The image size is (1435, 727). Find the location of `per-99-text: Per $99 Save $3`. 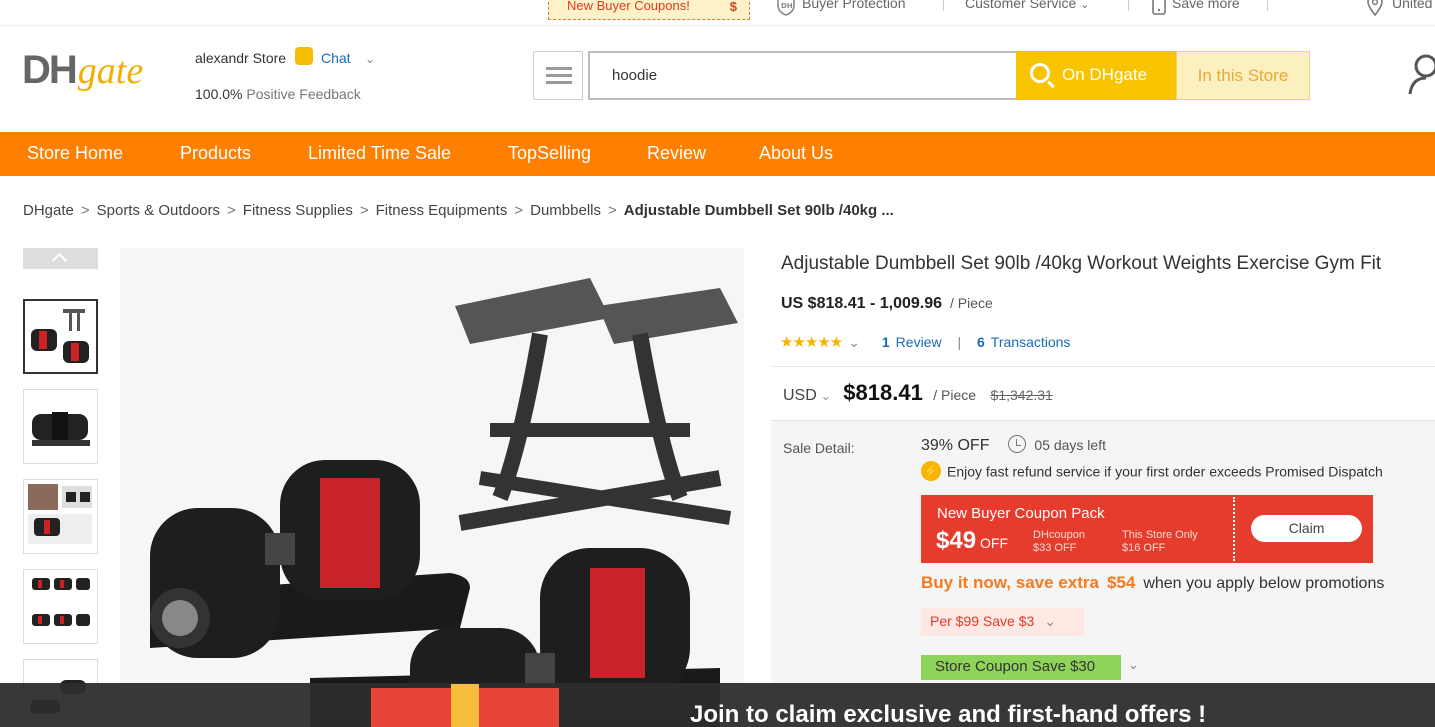

per-99-text: Per $99 Save $3 is located at coordinates (982, 621).